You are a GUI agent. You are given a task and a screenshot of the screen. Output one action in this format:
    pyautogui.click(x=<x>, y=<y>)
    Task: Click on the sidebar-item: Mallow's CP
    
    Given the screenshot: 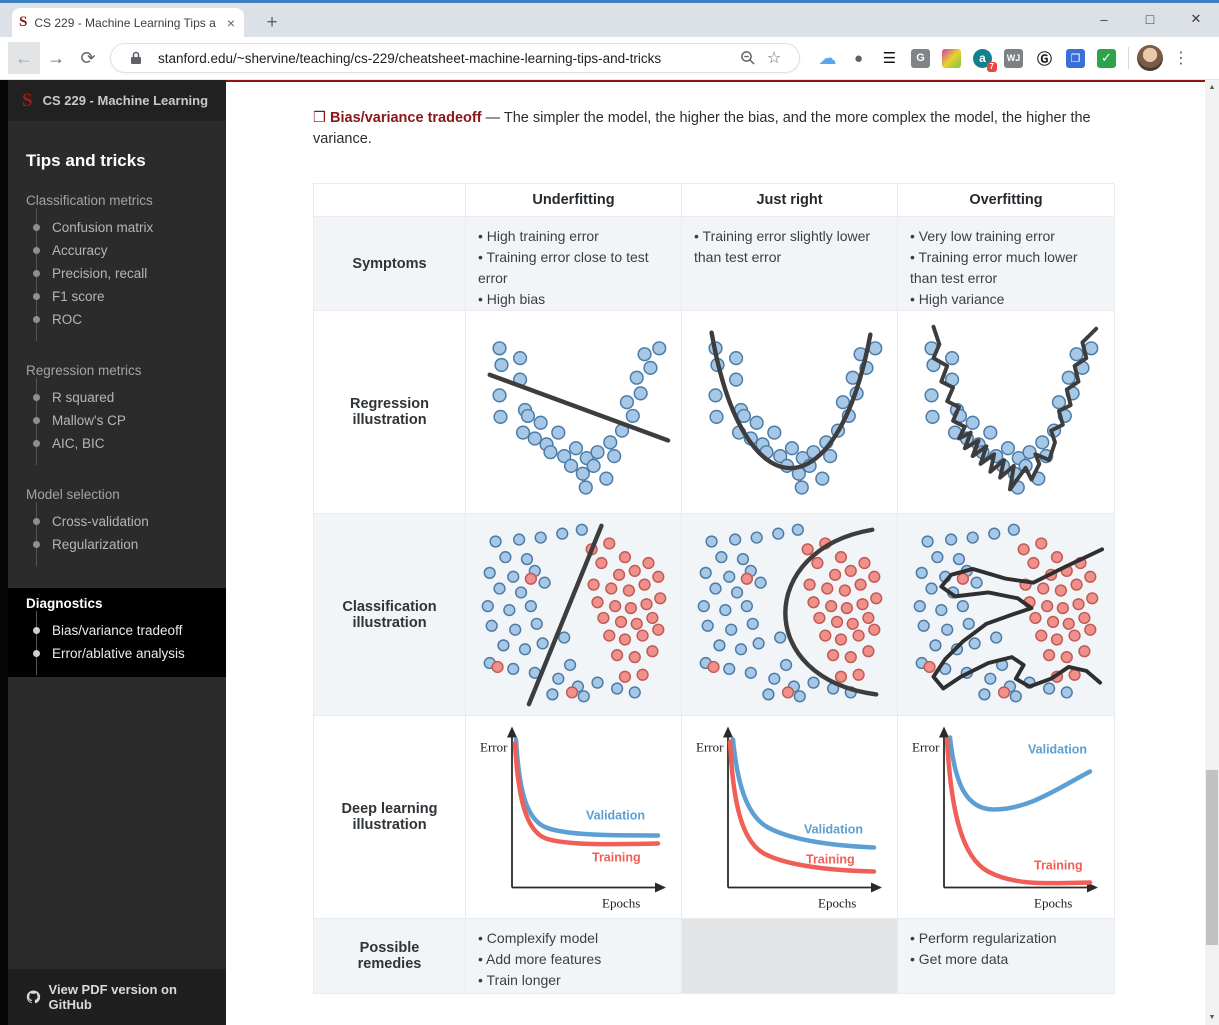 What is the action you would take?
    pyautogui.click(x=129, y=420)
    